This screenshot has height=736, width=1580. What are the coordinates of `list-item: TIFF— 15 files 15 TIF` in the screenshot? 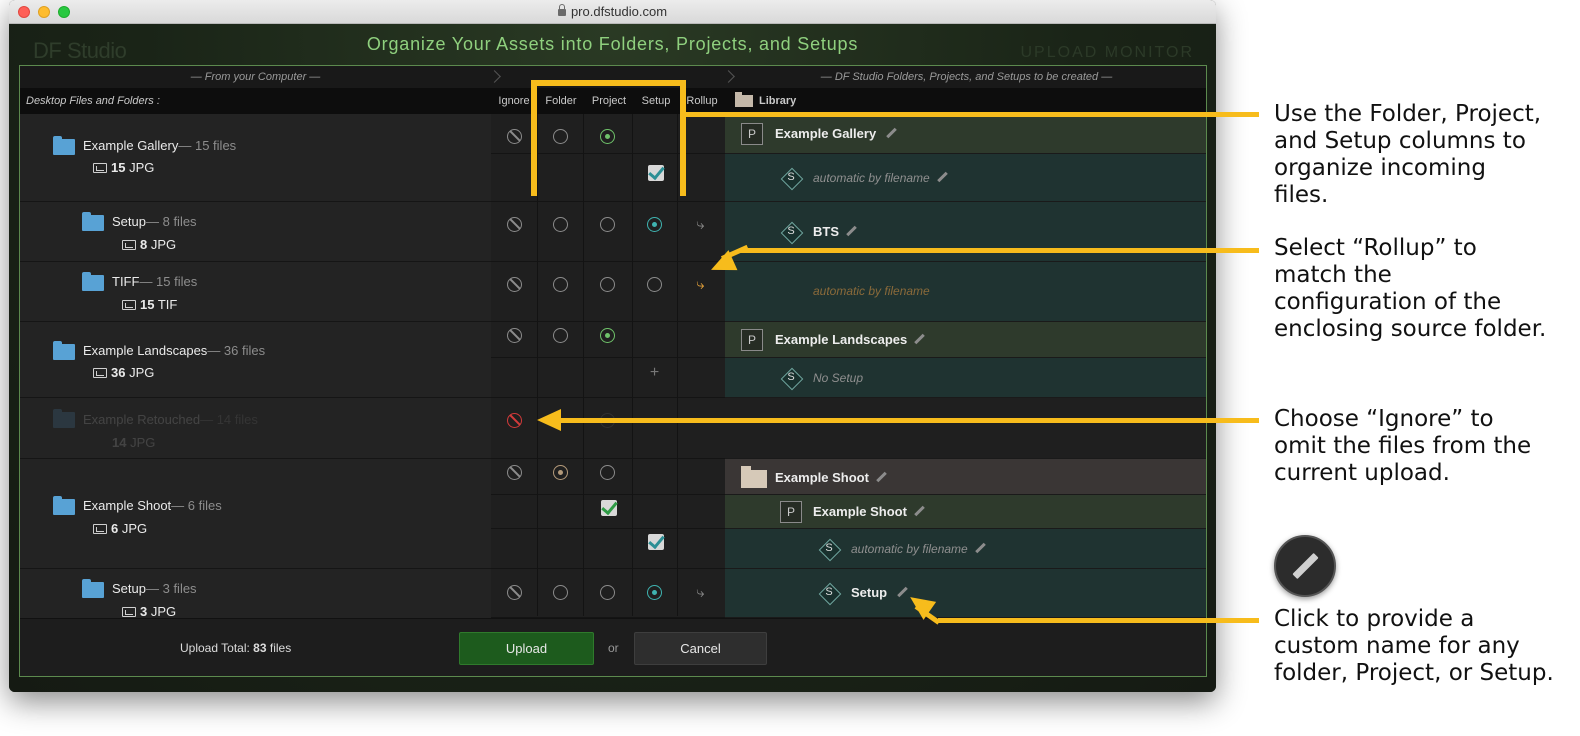 It's located at (255, 292).